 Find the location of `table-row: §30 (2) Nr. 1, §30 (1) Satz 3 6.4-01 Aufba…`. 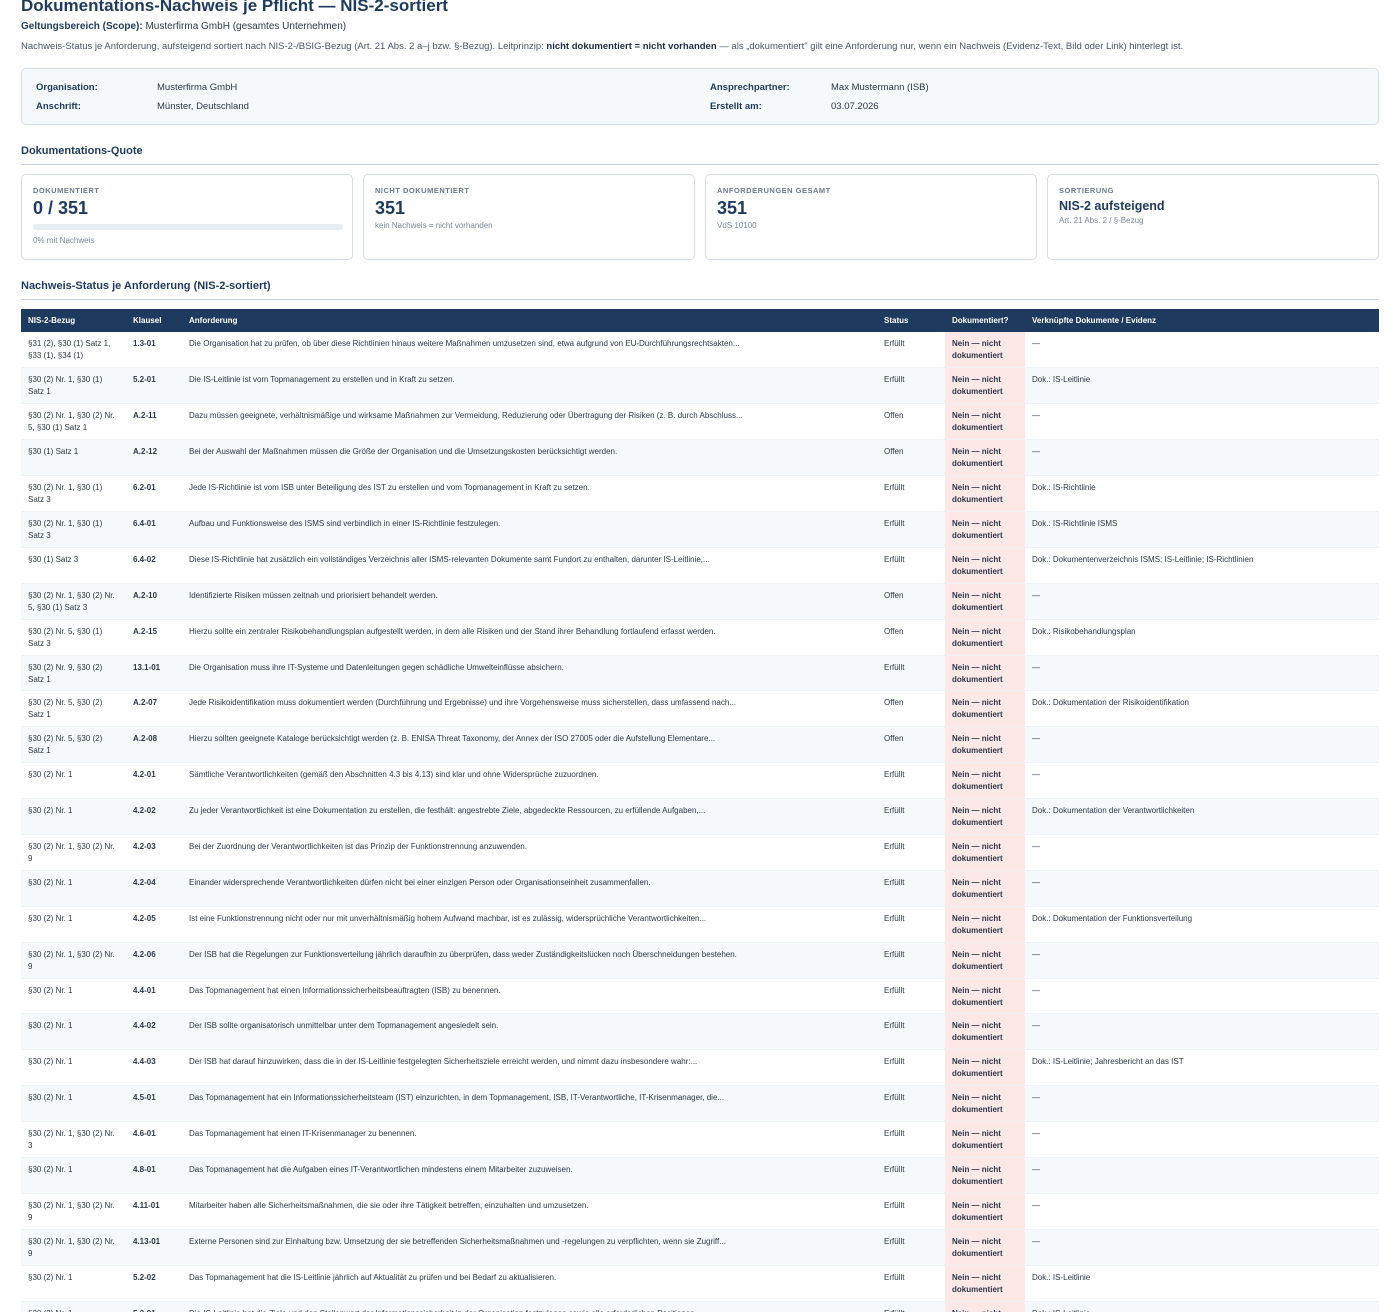

table-row: §30 (2) Nr. 1, §30 (1) Satz 3 6.4-01 Aufba… is located at coordinates (700, 529).